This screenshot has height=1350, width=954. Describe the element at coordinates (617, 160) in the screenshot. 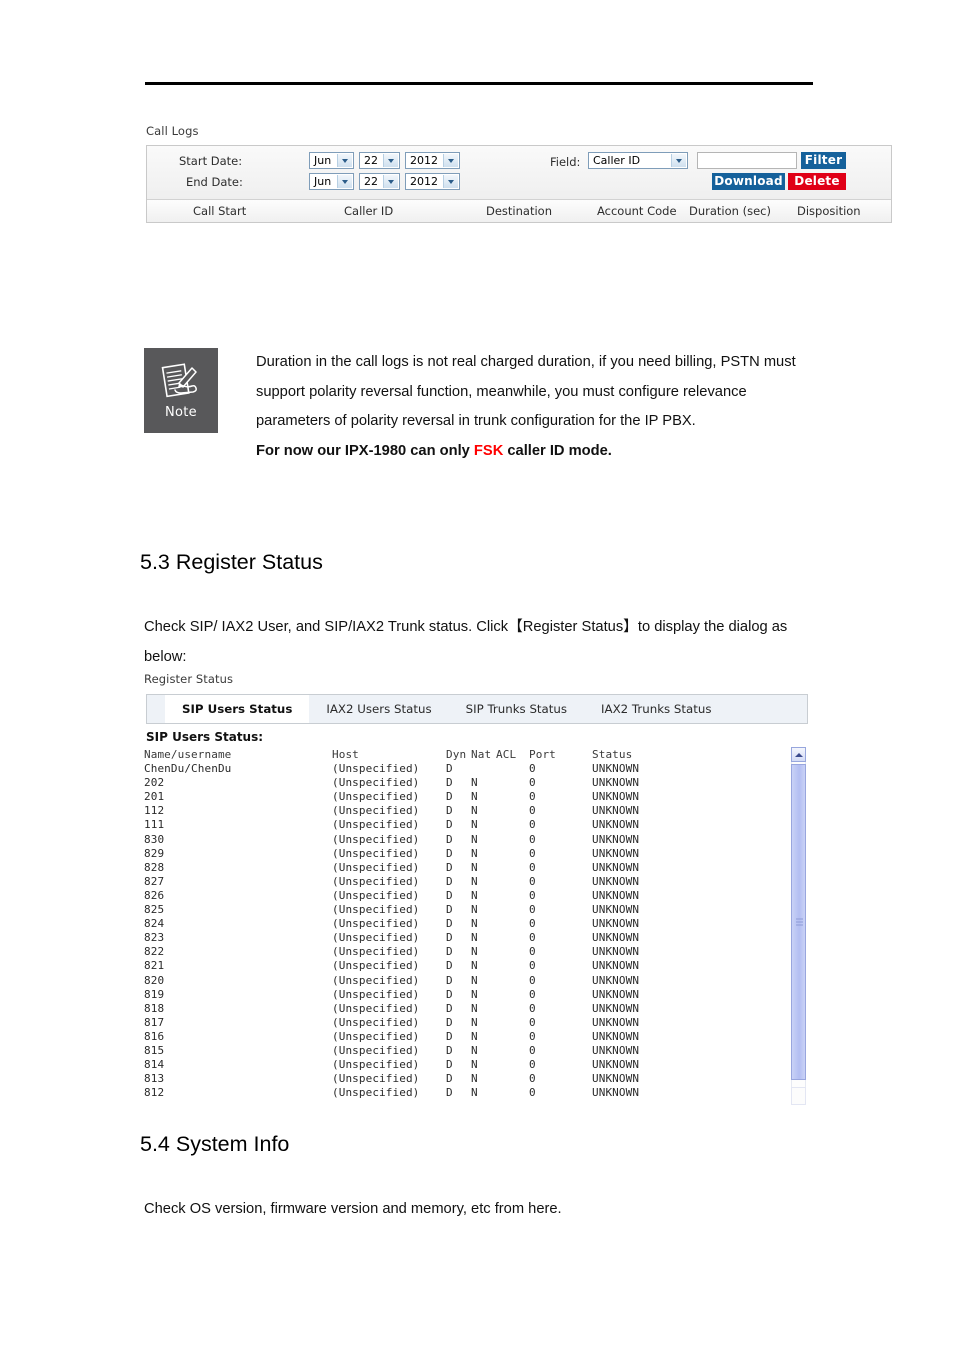

I see `field-select-value: Caller ID` at that location.